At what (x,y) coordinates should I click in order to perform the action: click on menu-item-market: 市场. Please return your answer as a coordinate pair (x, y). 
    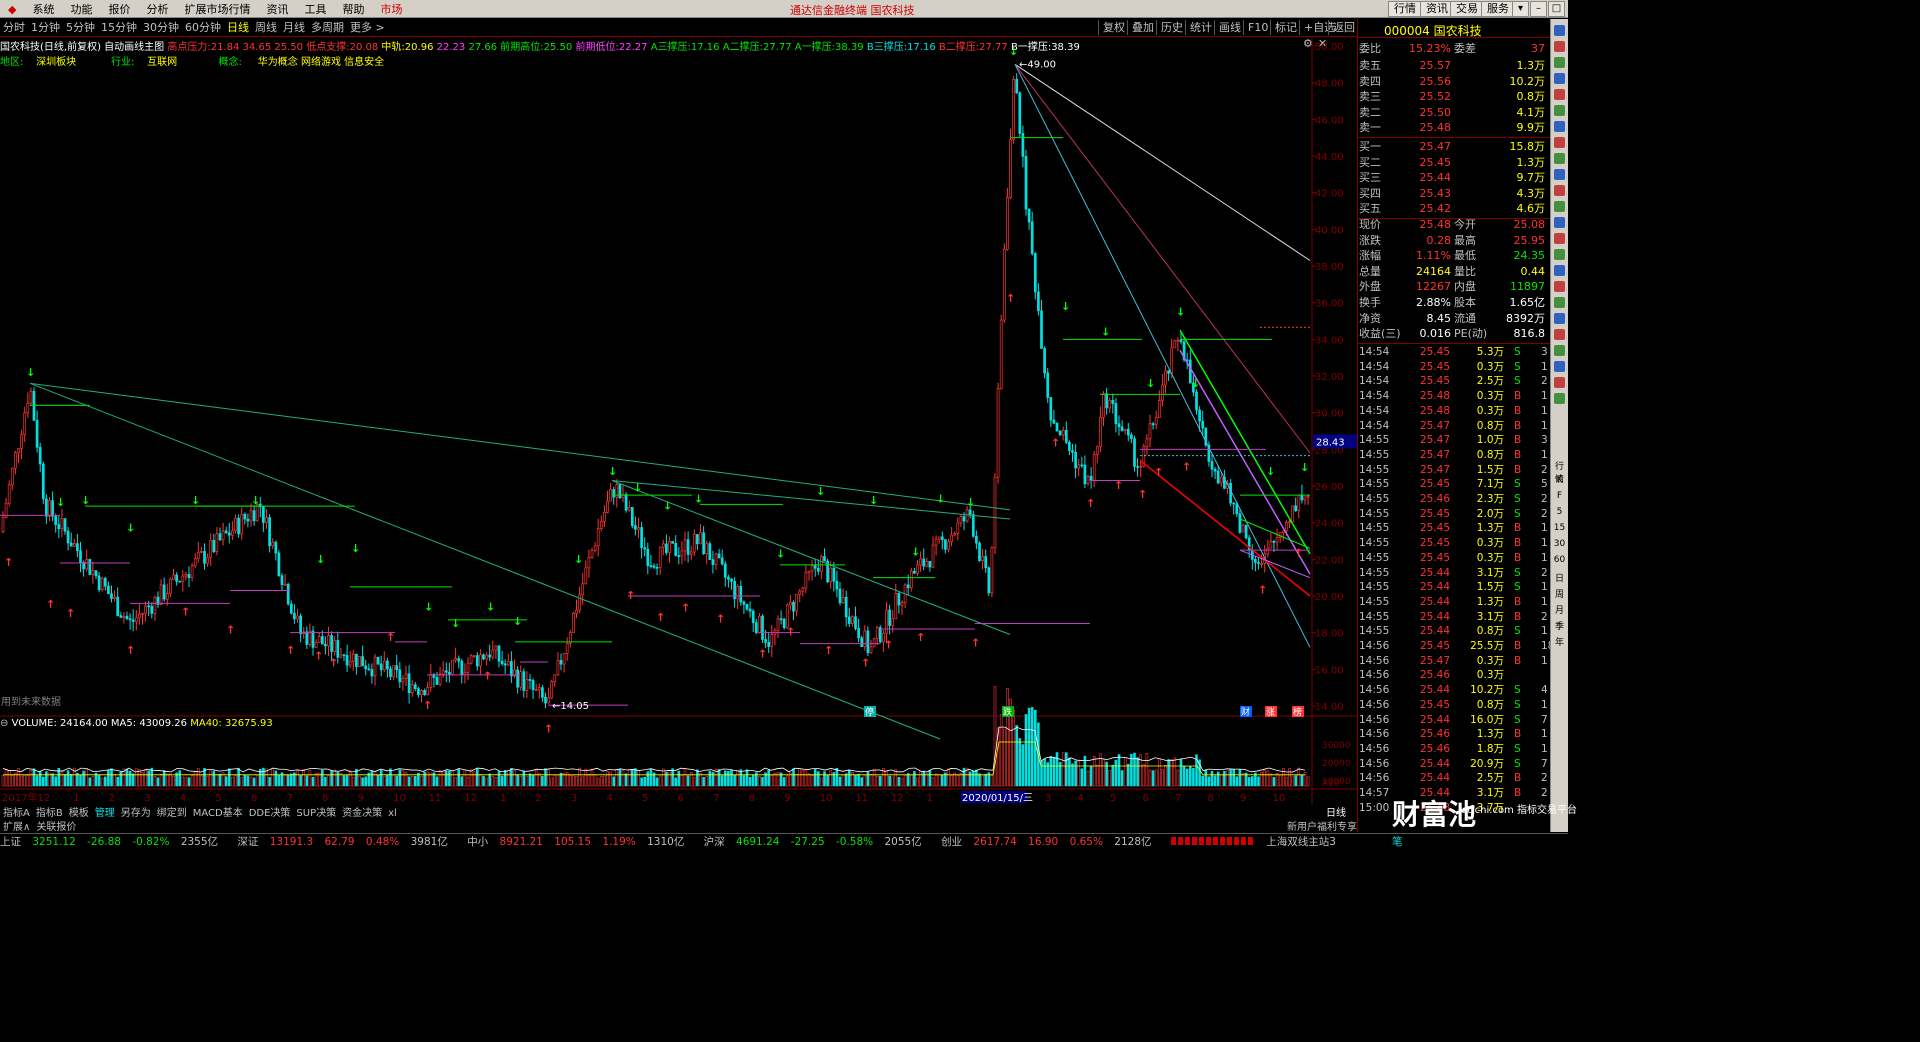
    Looking at the image, I should click on (391, 8).